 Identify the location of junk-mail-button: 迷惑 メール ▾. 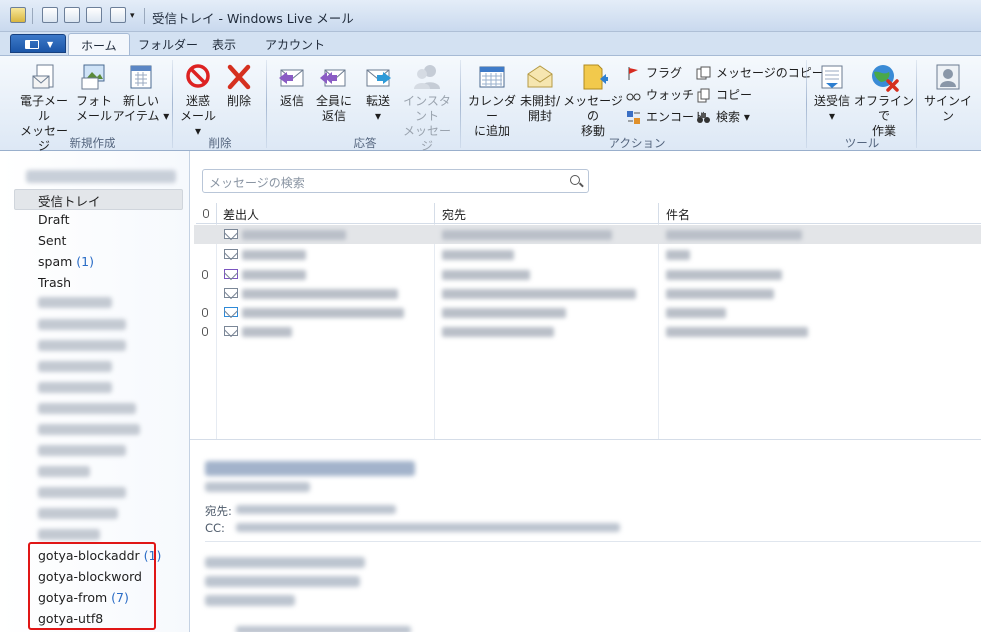
(198, 100).